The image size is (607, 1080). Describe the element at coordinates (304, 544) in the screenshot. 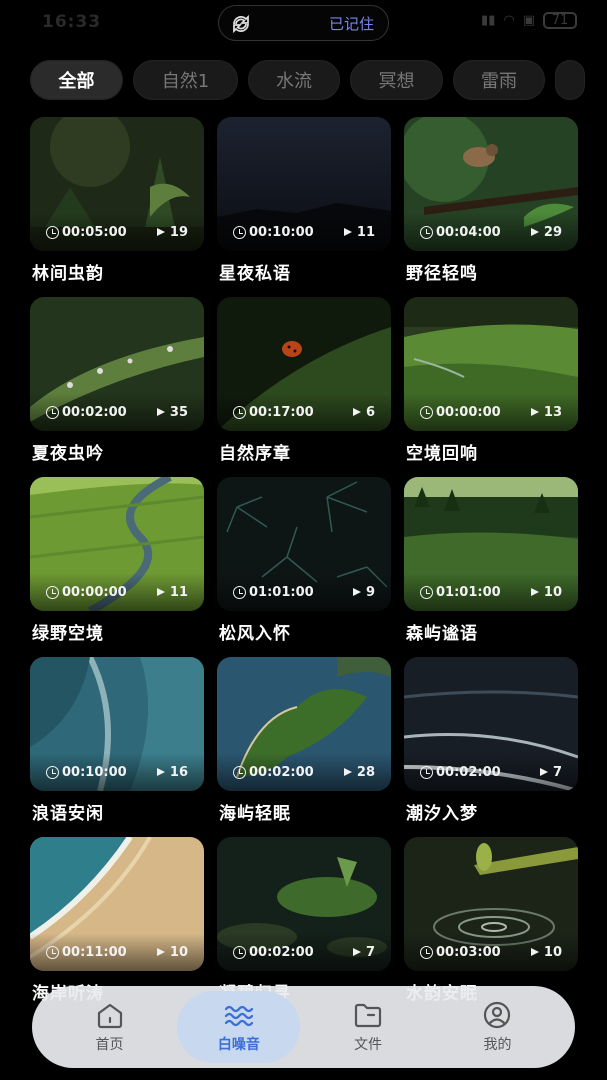

I see `sound-thumbnail: 01:01:00 9` at that location.